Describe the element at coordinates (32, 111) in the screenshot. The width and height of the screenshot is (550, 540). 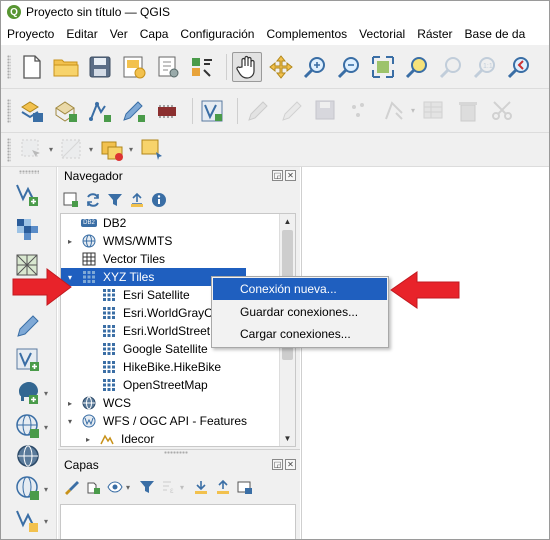
I see `data-source-manager-button` at that location.